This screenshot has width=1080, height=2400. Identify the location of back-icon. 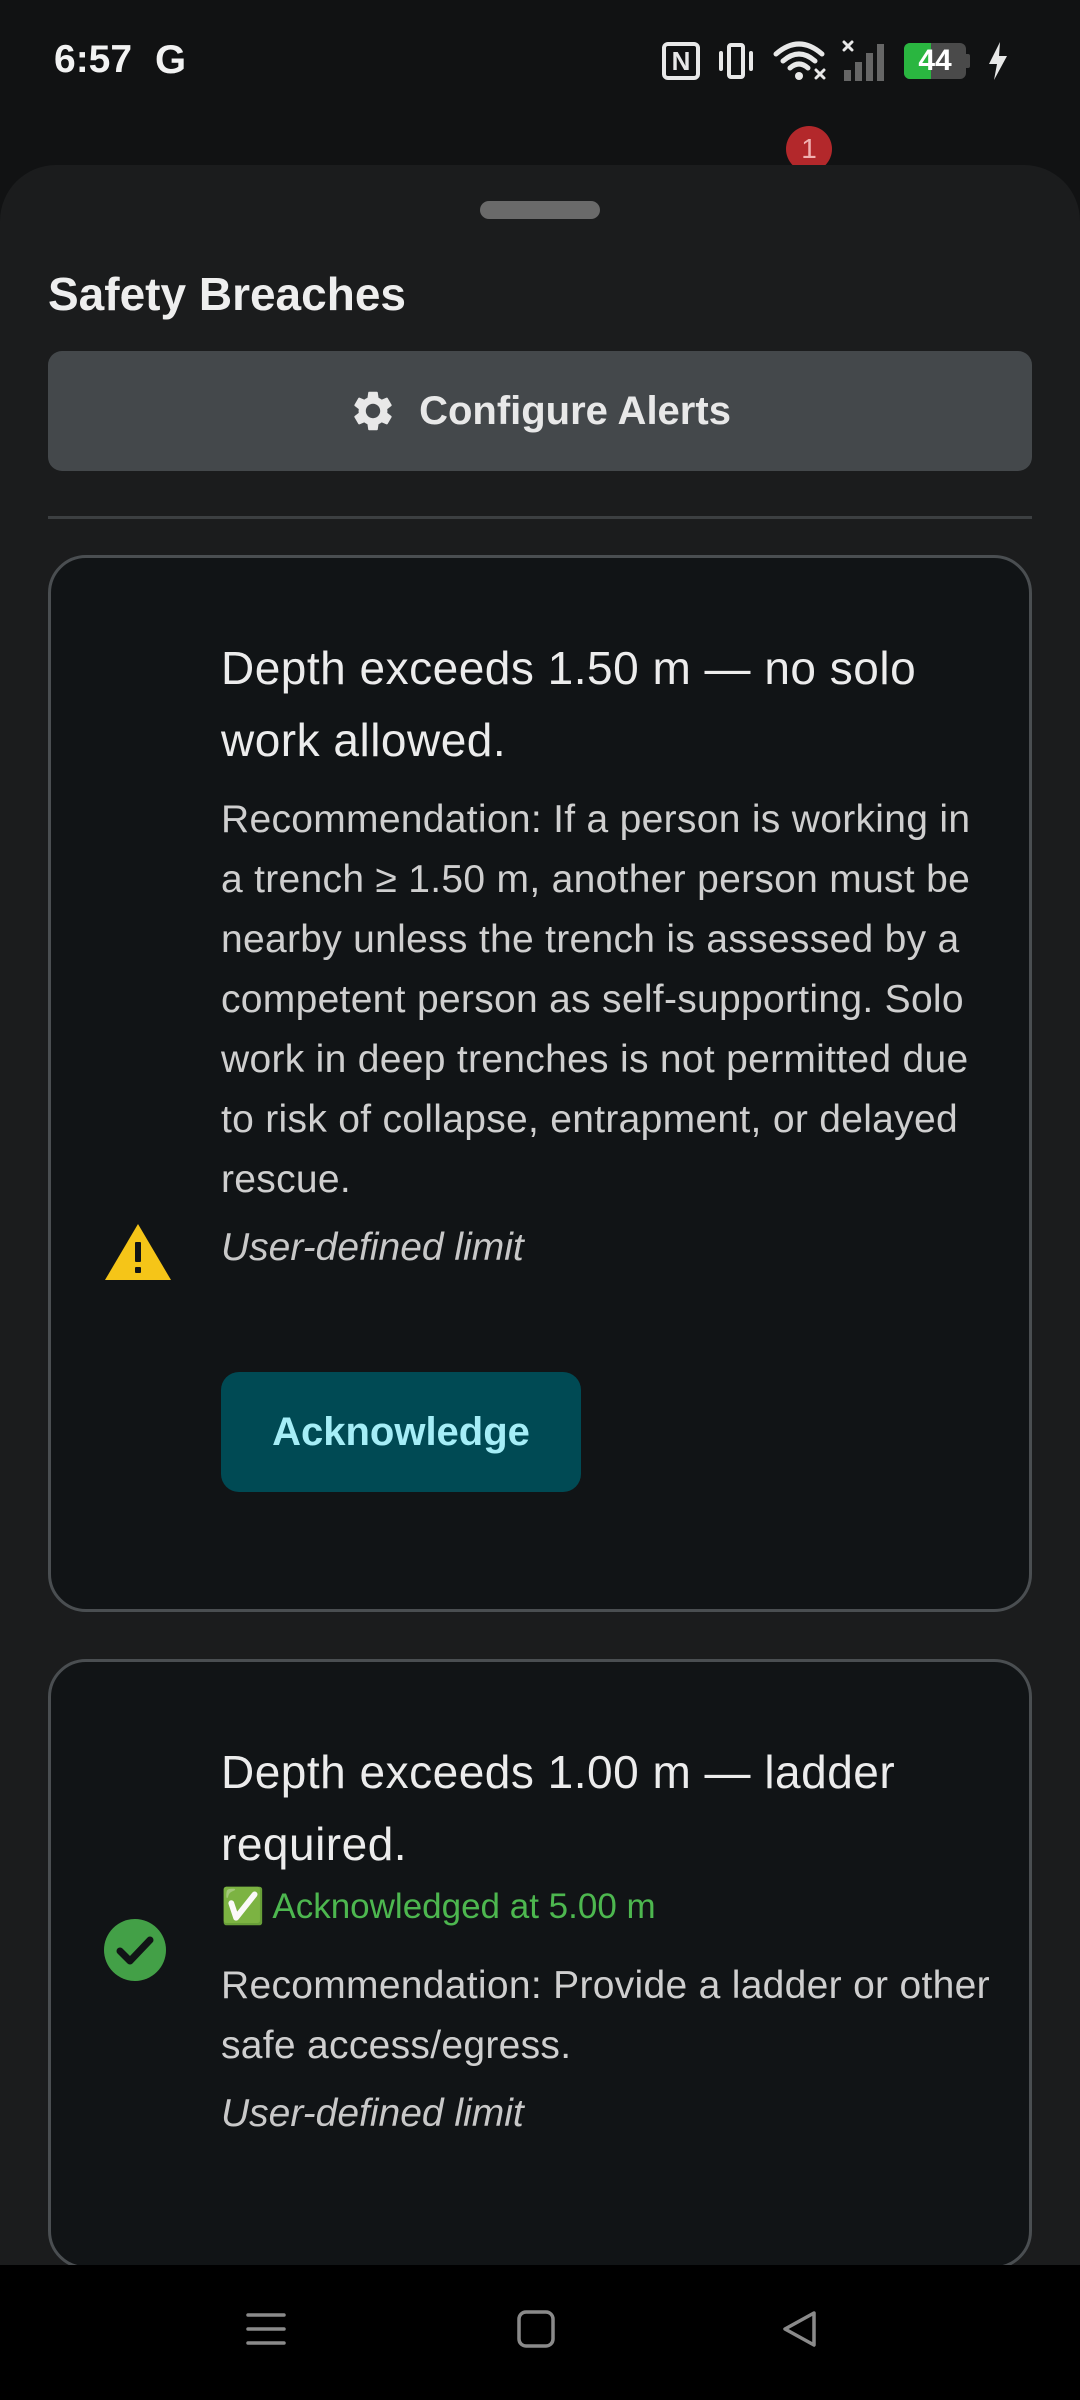
(800, 2329).